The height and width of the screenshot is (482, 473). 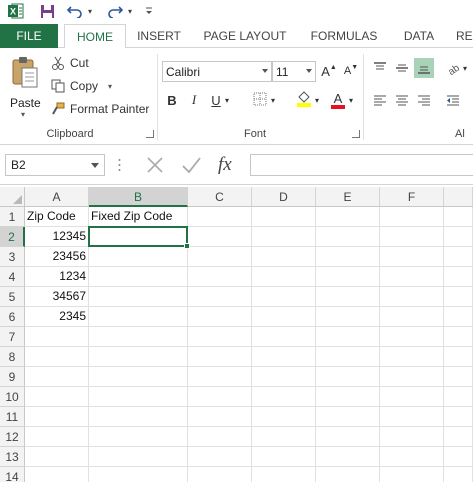 What do you see at coordinates (338, 100) in the screenshot?
I see `font-color-button: A` at bounding box center [338, 100].